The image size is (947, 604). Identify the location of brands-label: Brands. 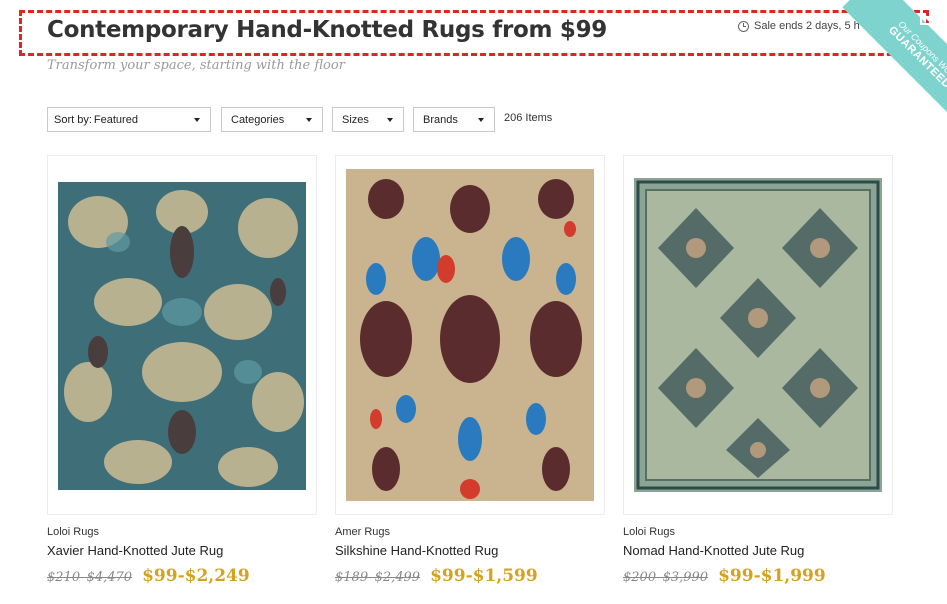
(440, 119).